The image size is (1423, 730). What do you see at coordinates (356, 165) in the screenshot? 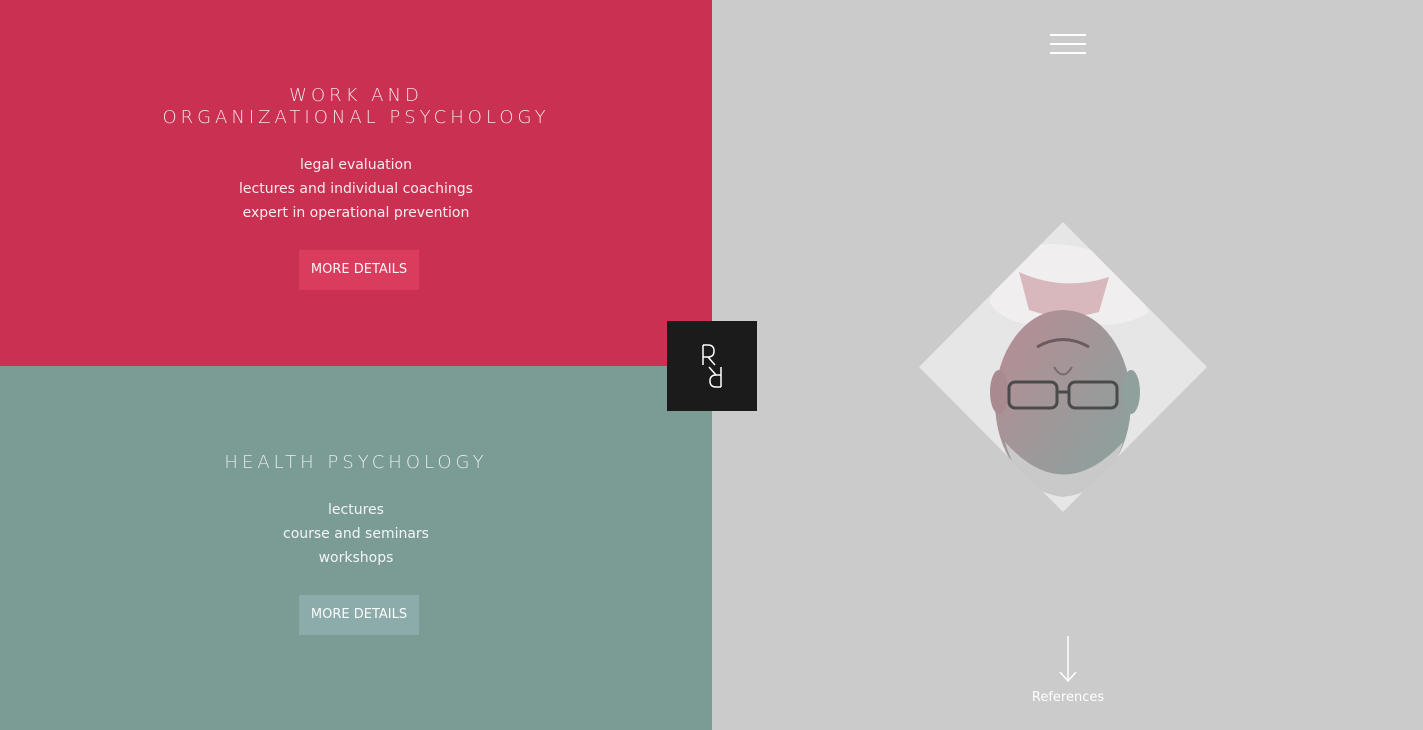
I see `list-item: legal evaluation` at bounding box center [356, 165].